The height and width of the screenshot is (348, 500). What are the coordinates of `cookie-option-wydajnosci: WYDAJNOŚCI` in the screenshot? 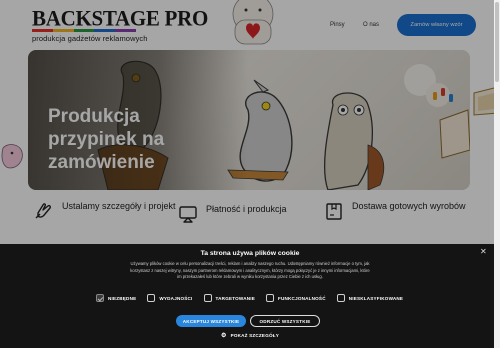 It's located at (169, 298).